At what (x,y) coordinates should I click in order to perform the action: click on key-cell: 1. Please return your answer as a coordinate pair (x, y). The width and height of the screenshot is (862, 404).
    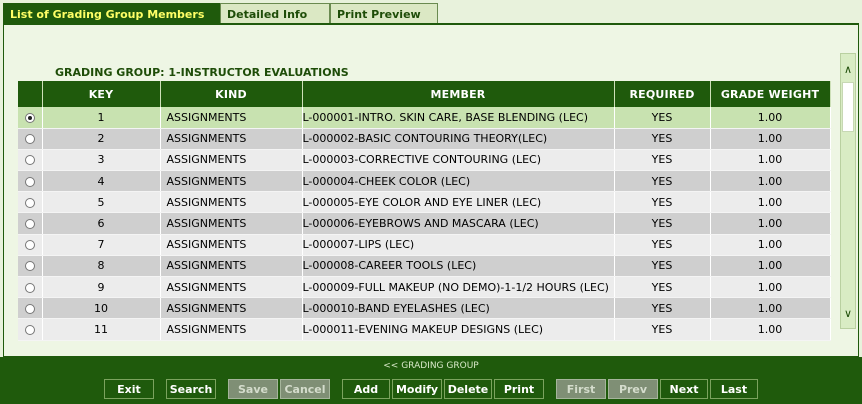
    Looking at the image, I should click on (101, 118).